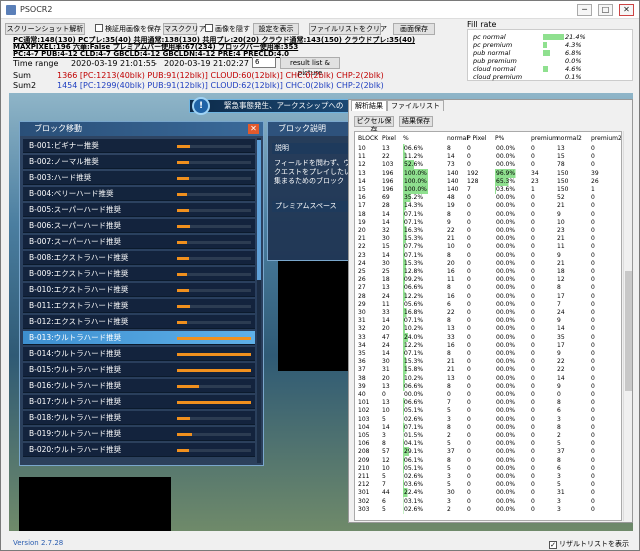 This screenshot has width=640, height=551. I want to click on block-list-item: B-013:ウルトラハード推奨, so click(139, 338).